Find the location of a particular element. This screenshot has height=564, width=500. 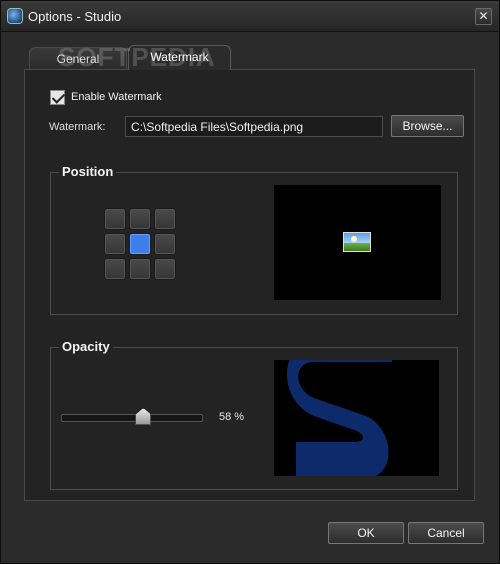

enable-watermark-label: Enable Watermark is located at coordinates (116, 97).